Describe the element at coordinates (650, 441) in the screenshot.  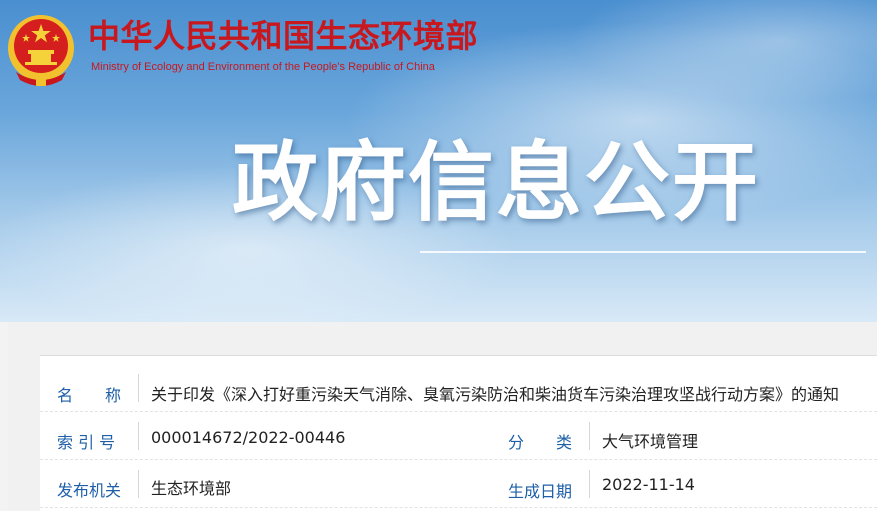
I see `category-value: 大气环境管理` at that location.